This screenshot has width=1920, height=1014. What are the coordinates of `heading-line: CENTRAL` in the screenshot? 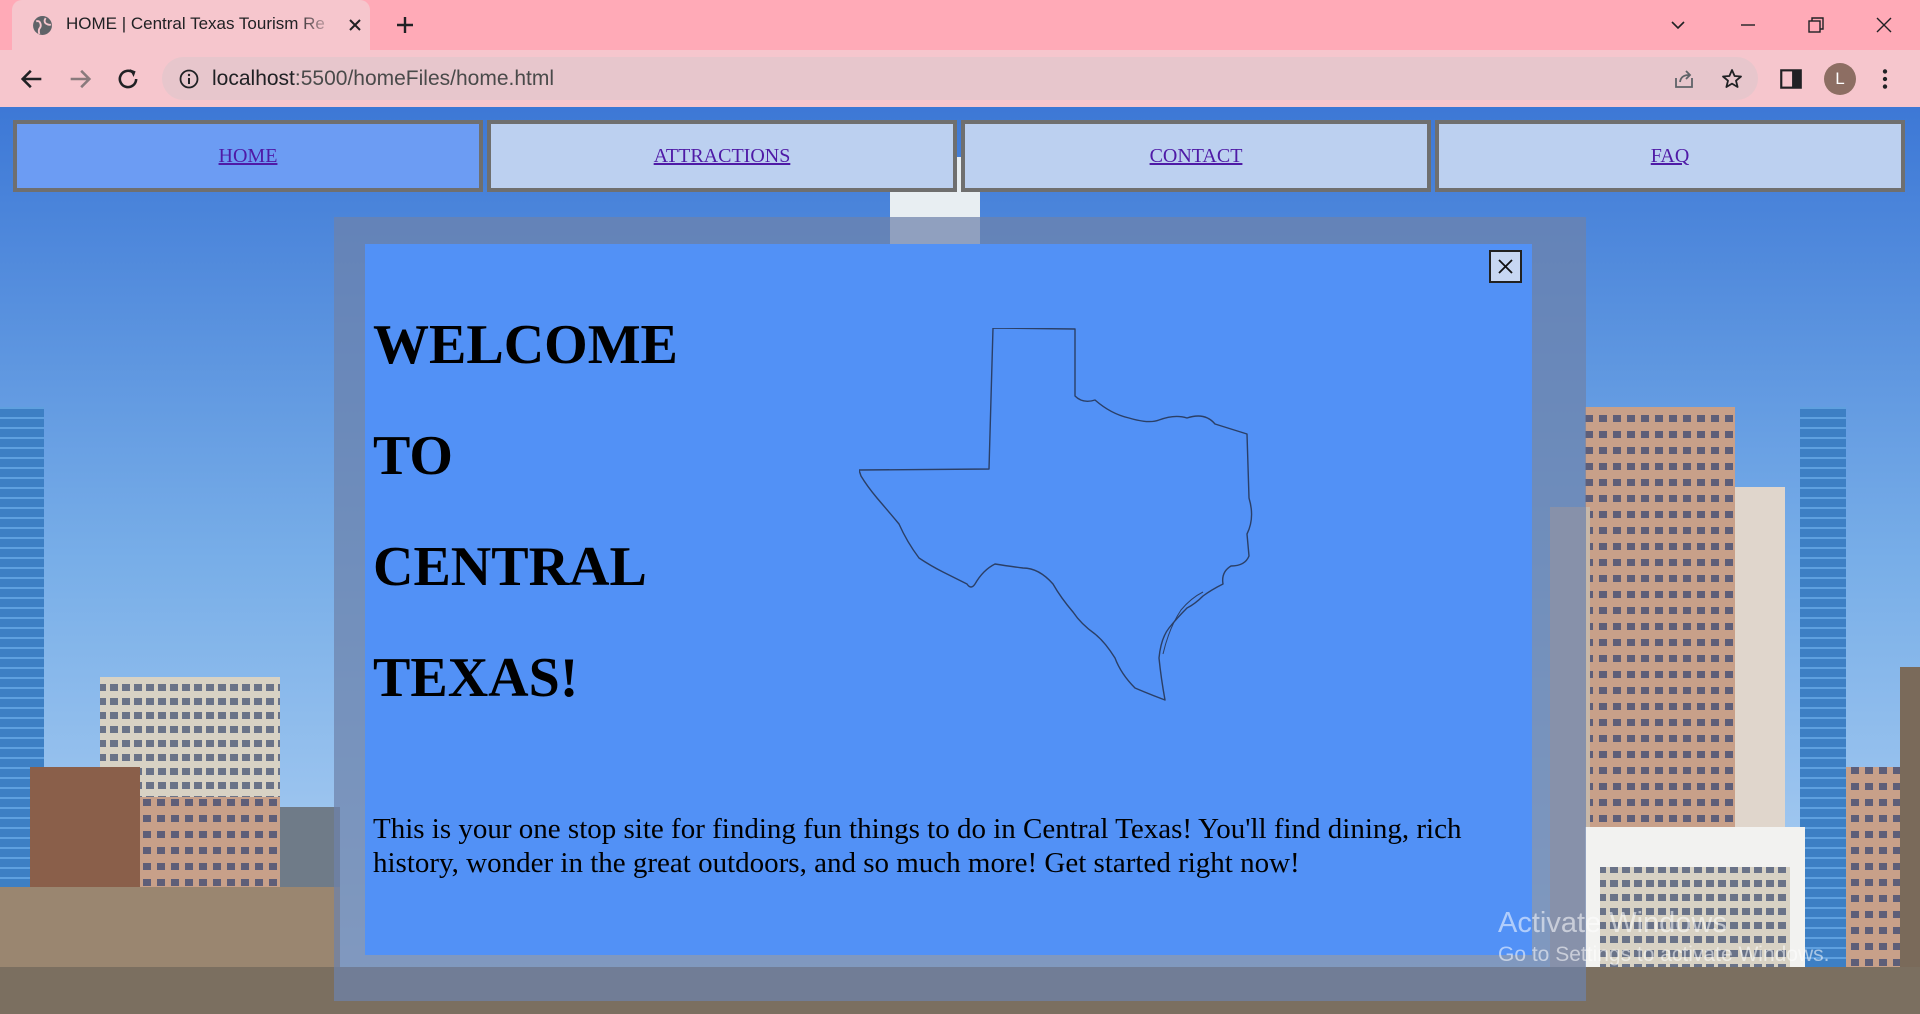 It's located at (510, 567).